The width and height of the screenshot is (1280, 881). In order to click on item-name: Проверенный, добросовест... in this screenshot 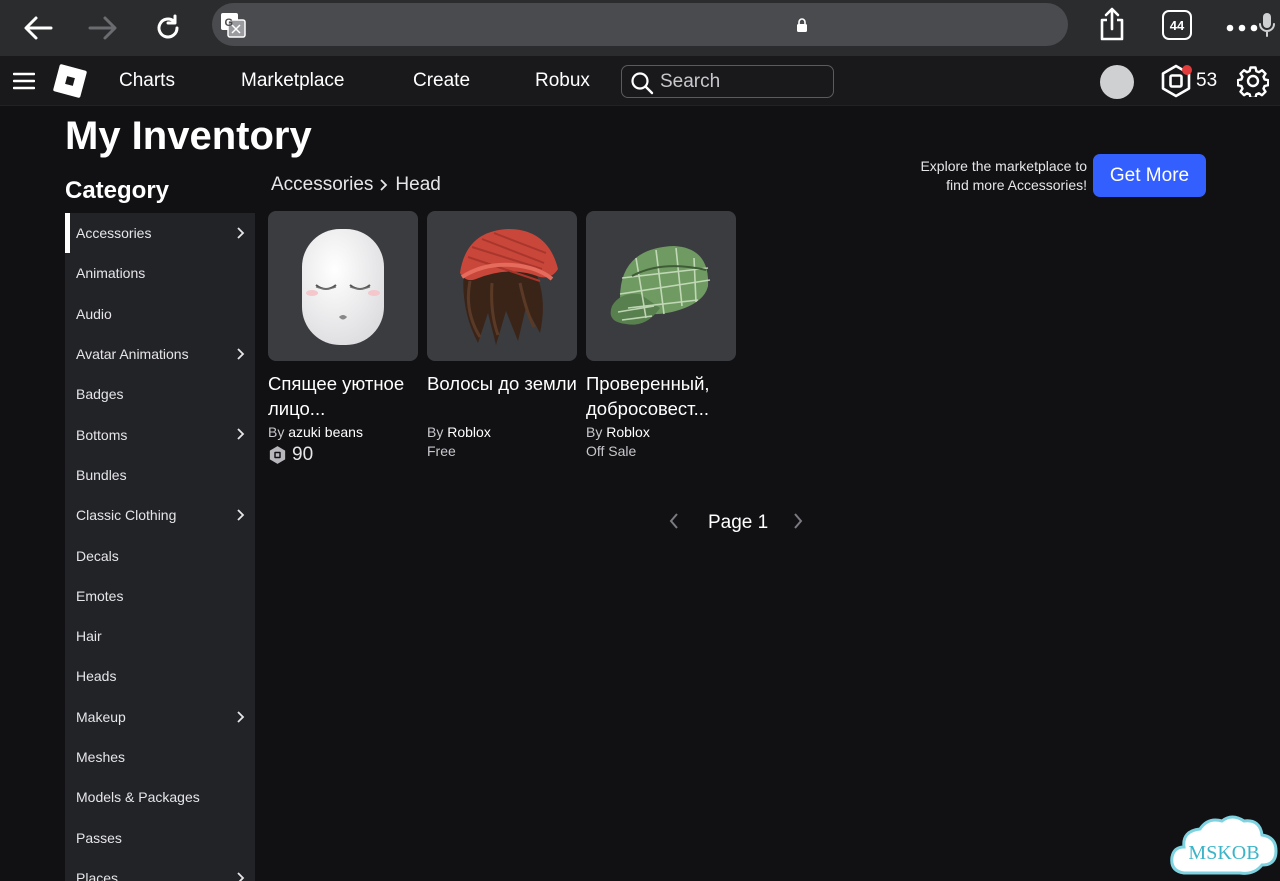, I will do `click(661, 396)`.